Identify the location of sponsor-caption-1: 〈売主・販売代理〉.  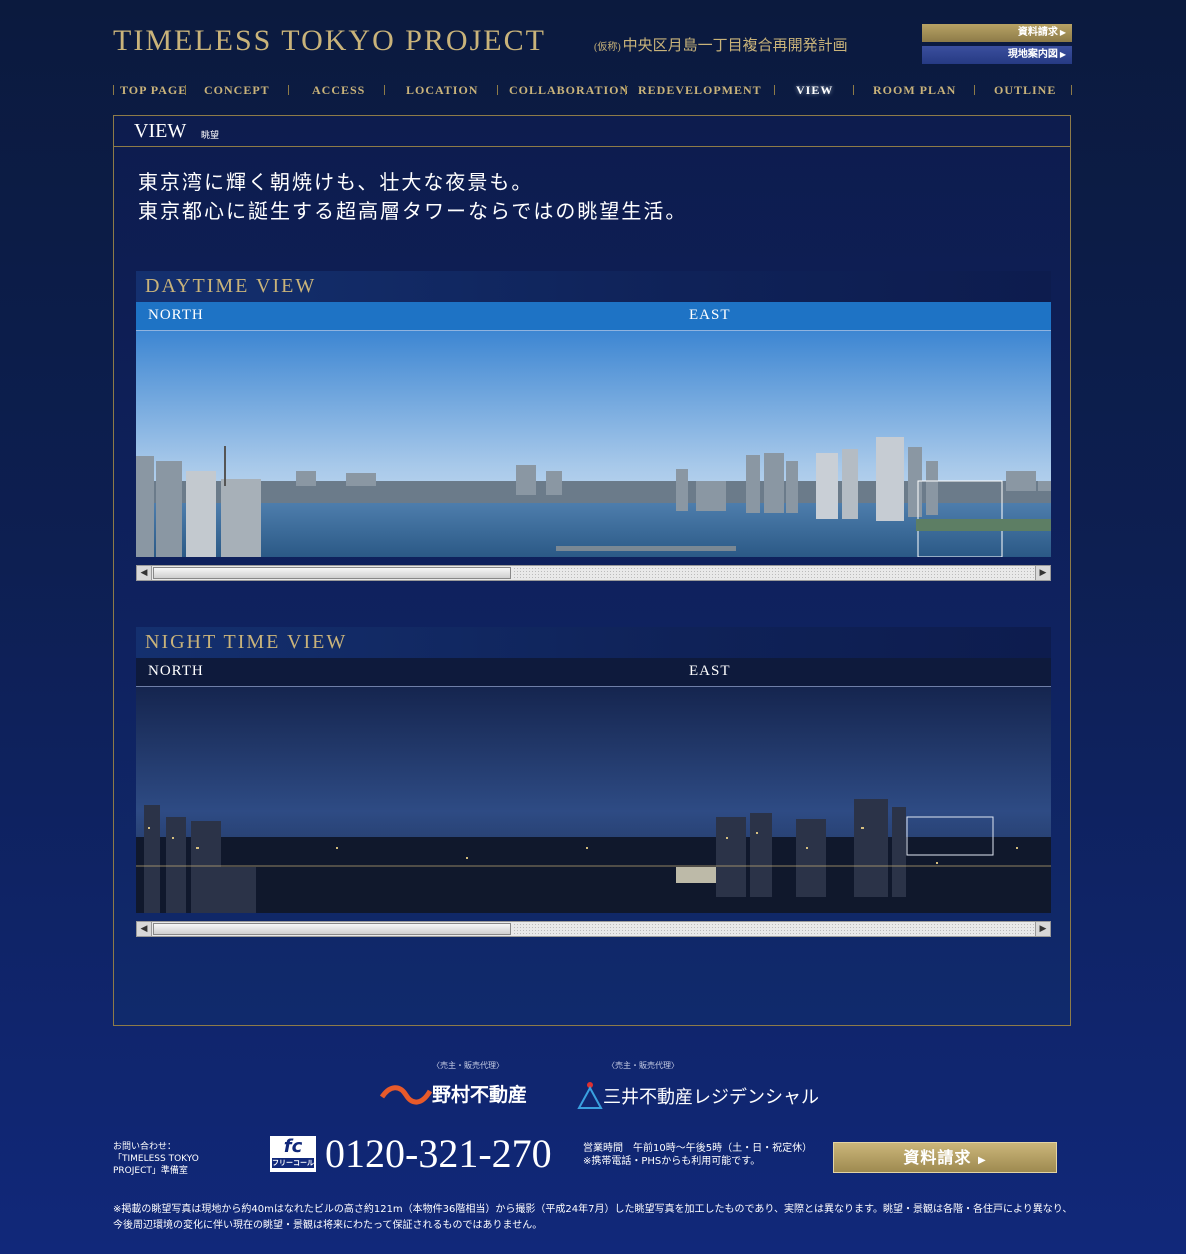
(468, 1065).